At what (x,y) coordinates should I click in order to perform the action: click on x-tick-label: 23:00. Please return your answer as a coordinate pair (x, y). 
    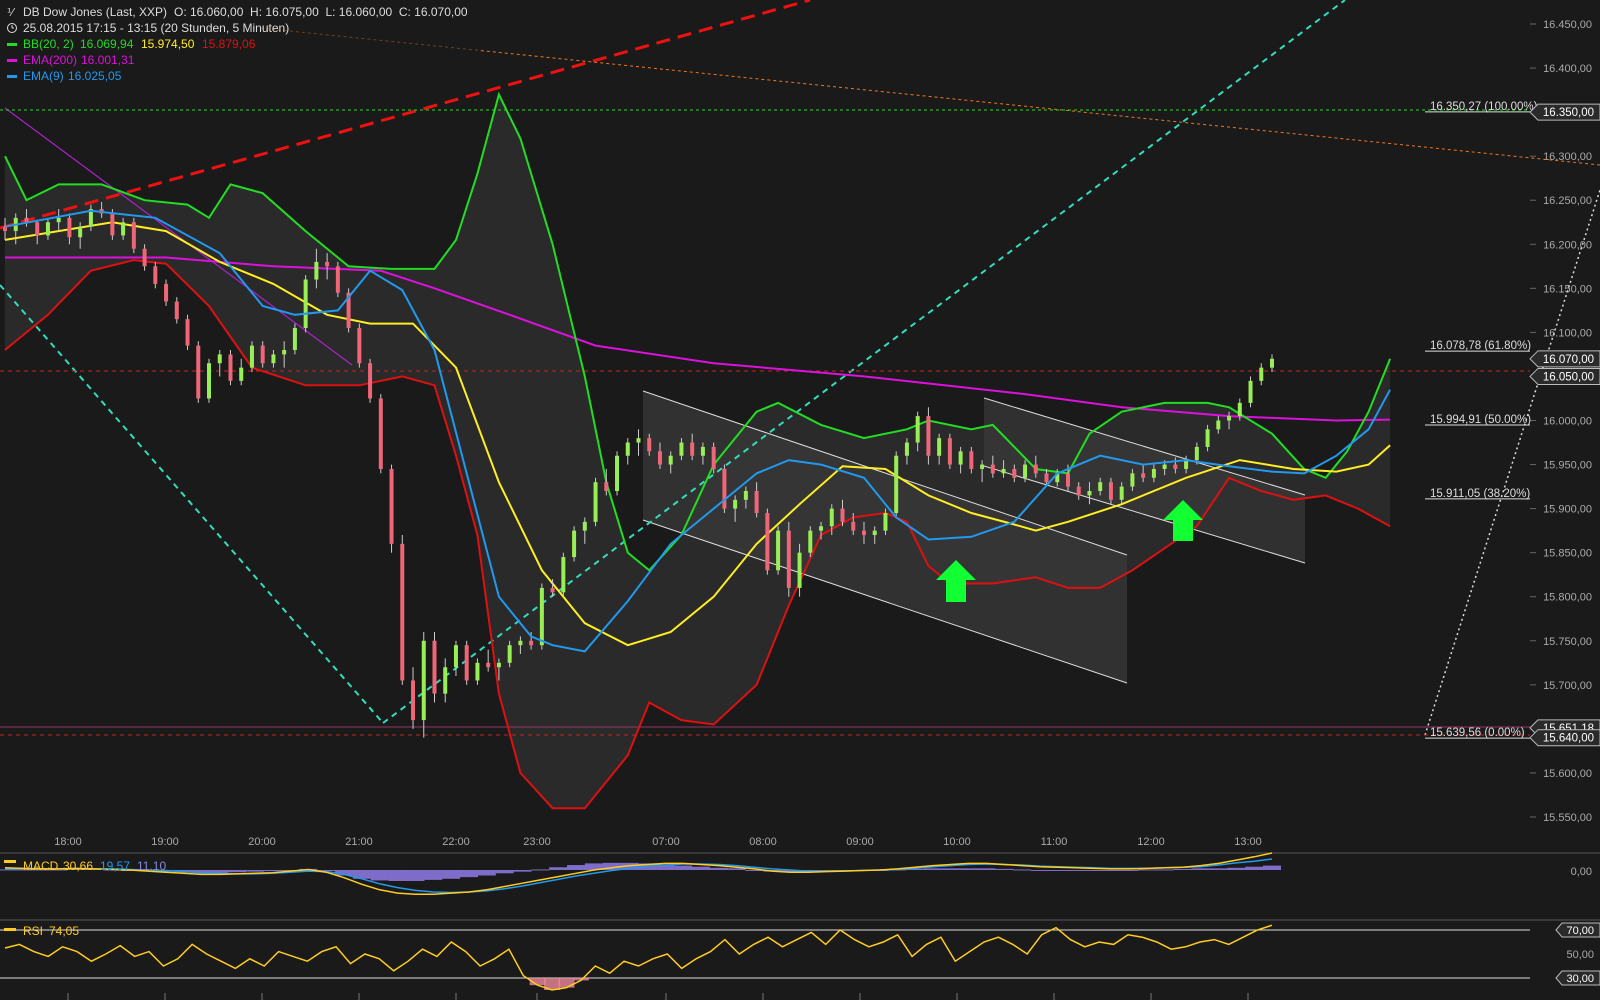
    Looking at the image, I should click on (537, 842).